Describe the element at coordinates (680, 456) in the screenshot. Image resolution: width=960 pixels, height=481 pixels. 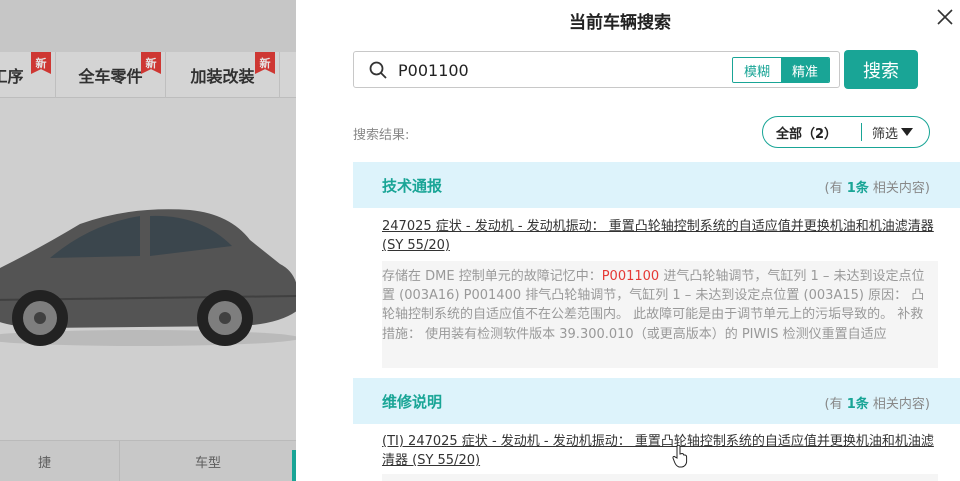
I see `hand-cursor-icon` at that location.